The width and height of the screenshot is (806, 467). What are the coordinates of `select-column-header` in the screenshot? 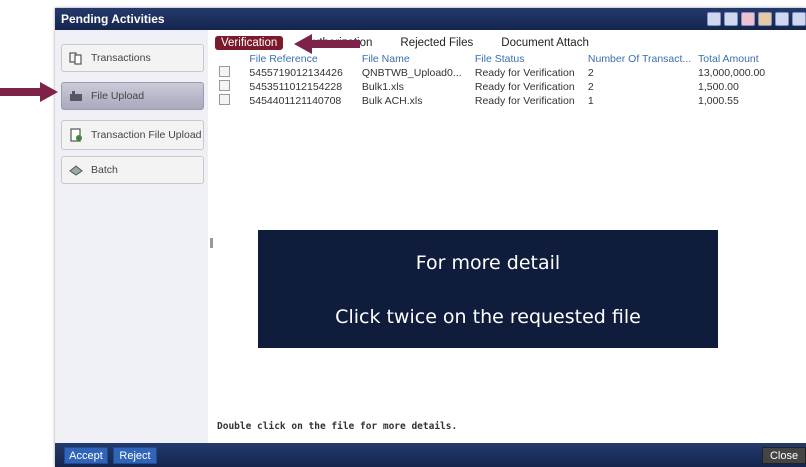 It's located at (230, 59).